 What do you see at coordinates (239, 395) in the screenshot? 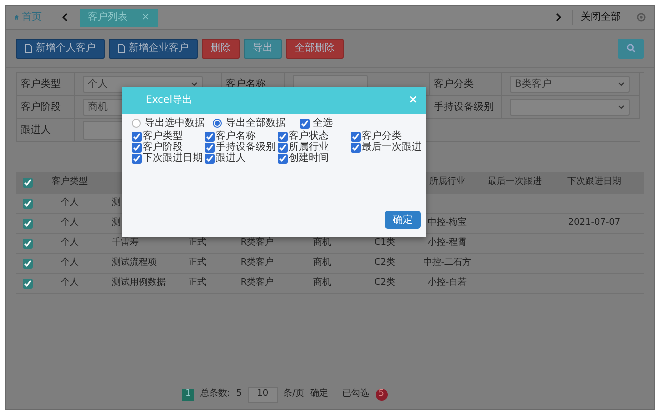
I see `total-count: 5` at bounding box center [239, 395].